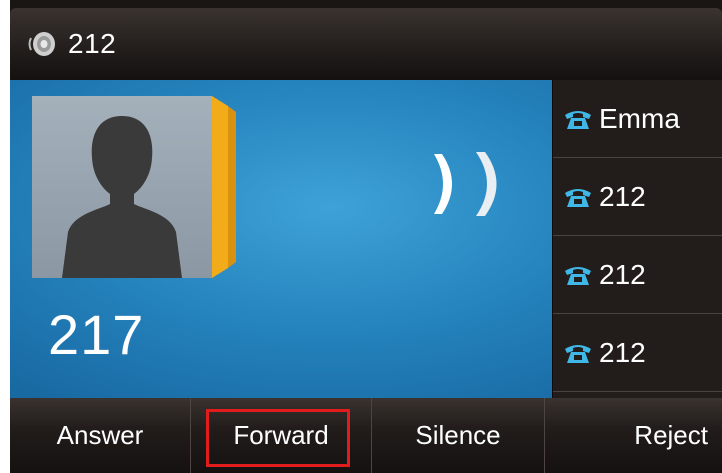 The height and width of the screenshot is (473, 722). What do you see at coordinates (227, 187) in the screenshot?
I see `avatar-tab` at bounding box center [227, 187].